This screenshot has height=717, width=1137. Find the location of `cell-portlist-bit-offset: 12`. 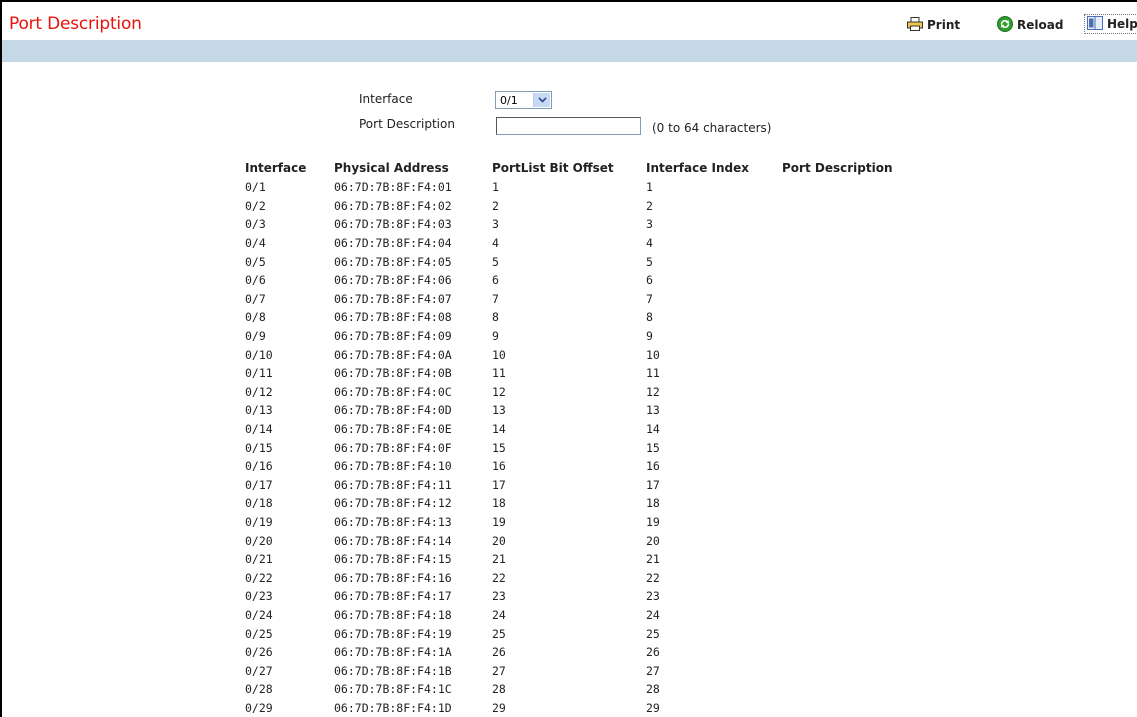

cell-portlist-bit-offset: 12 is located at coordinates (499, 391).